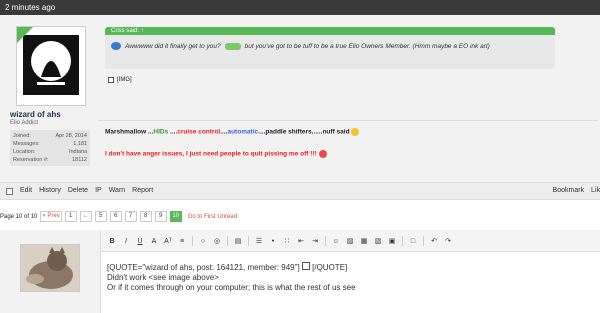  Describe the element at coordinates (126, 241) in the screenshot. I see `italic-button: I` at that location.